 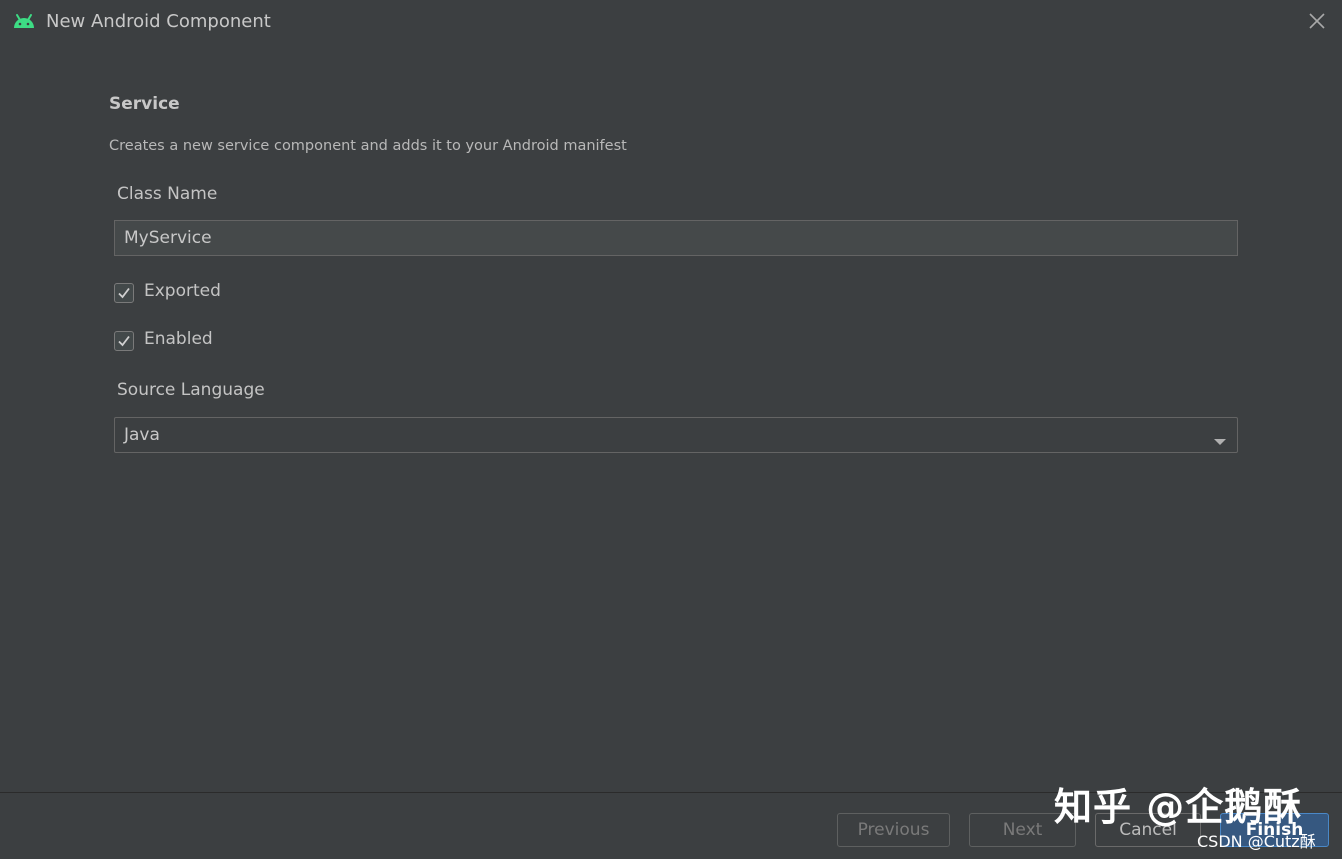 I want to click on watermark-zhihu: 知乎 @企鹅酥, so click(x=1178, y=807).